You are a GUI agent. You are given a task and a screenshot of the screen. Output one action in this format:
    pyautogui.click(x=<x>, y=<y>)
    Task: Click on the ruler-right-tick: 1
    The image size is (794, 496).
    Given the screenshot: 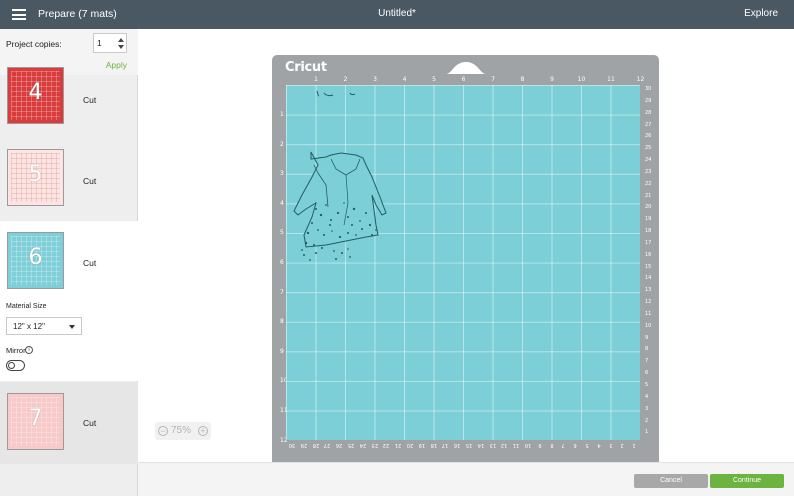 What is the action you would take?
    pyautogui.click(x=647, y=432)
    